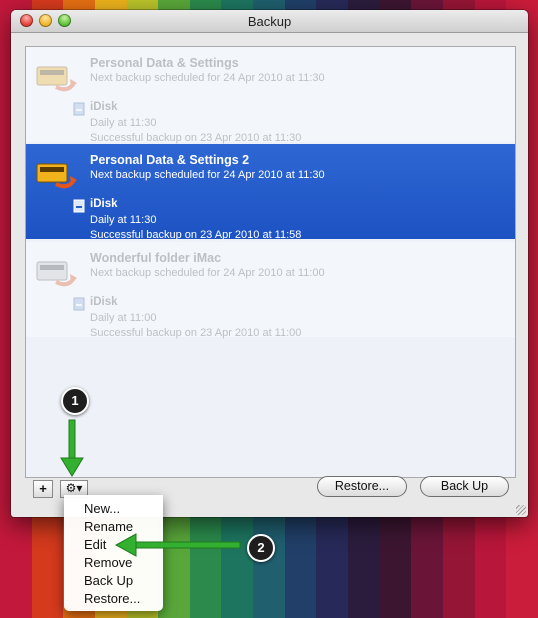  Describe the element at coordinates (170, 160) in the screenshot. I see `entry-name: Personal Data & Settings 2` at that location.